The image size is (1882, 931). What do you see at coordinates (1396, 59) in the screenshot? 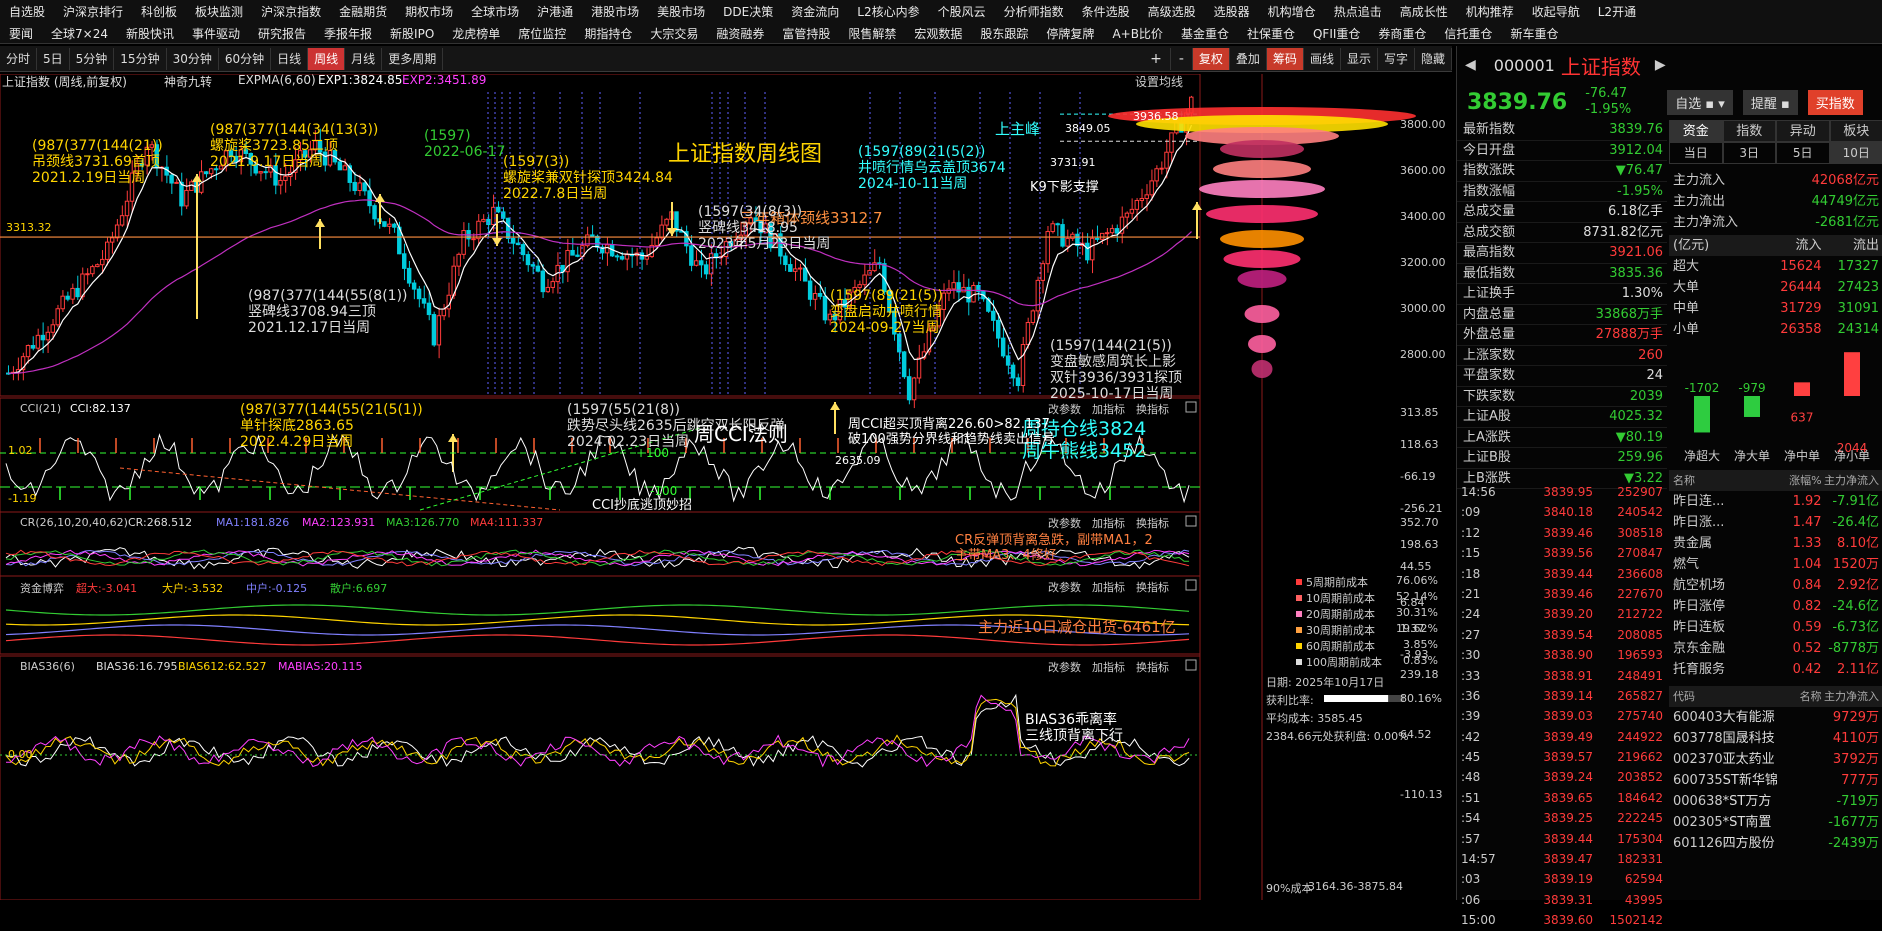
I see `toolbar-tool: 写字` at bounding box center [1396, 59].